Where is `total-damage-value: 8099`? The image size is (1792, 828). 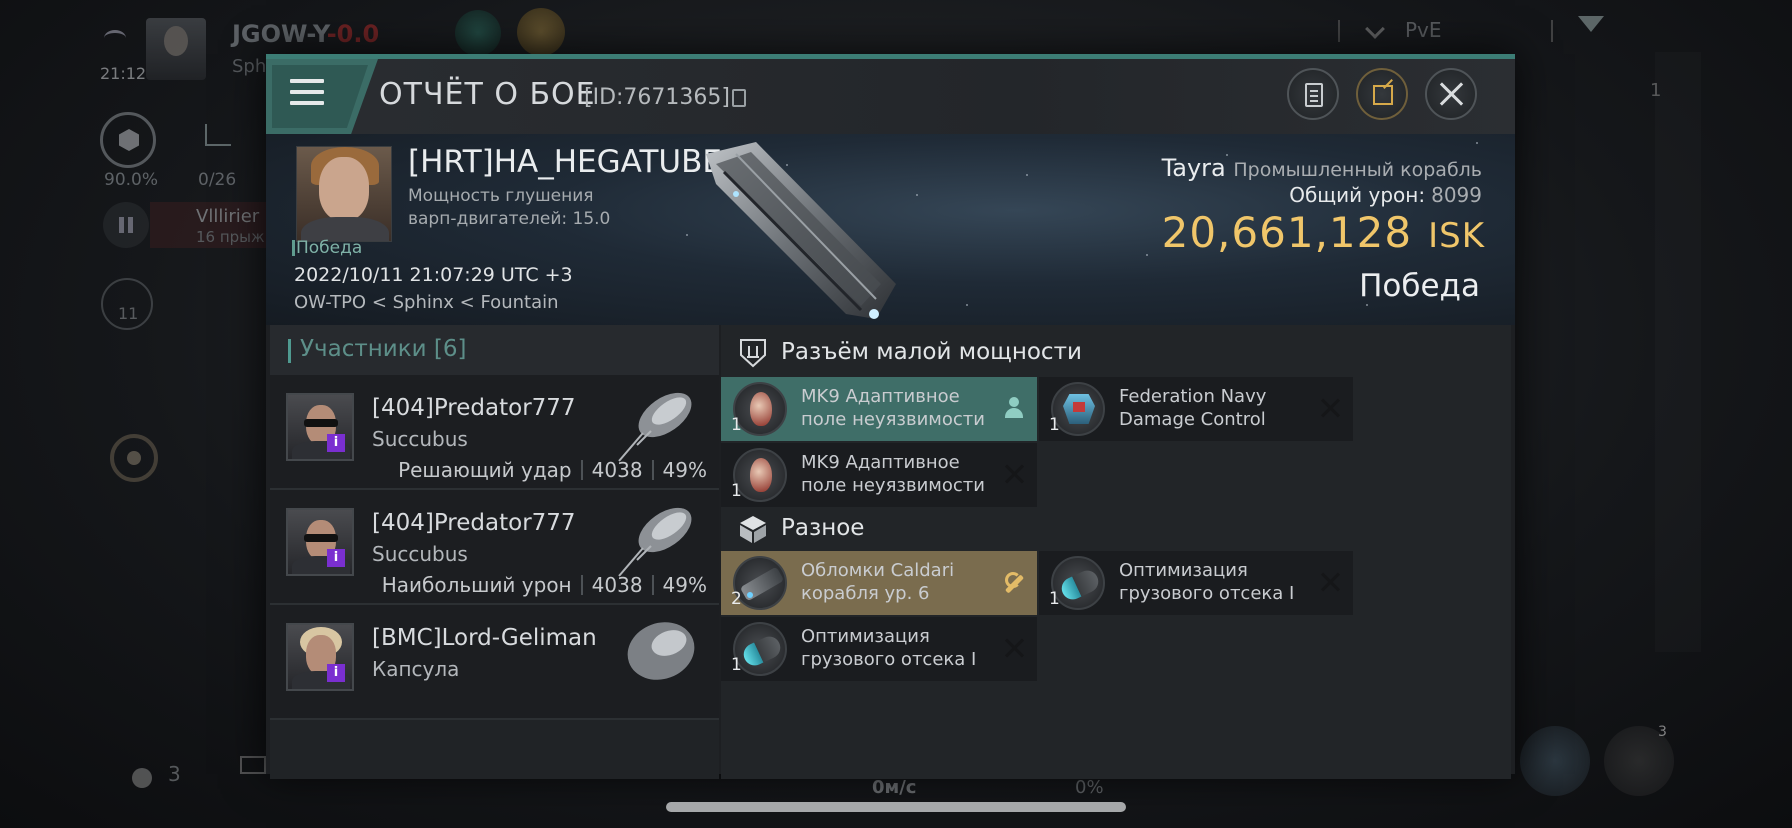 total-damage-value: 8099 is located at coordinates (1456, 195).